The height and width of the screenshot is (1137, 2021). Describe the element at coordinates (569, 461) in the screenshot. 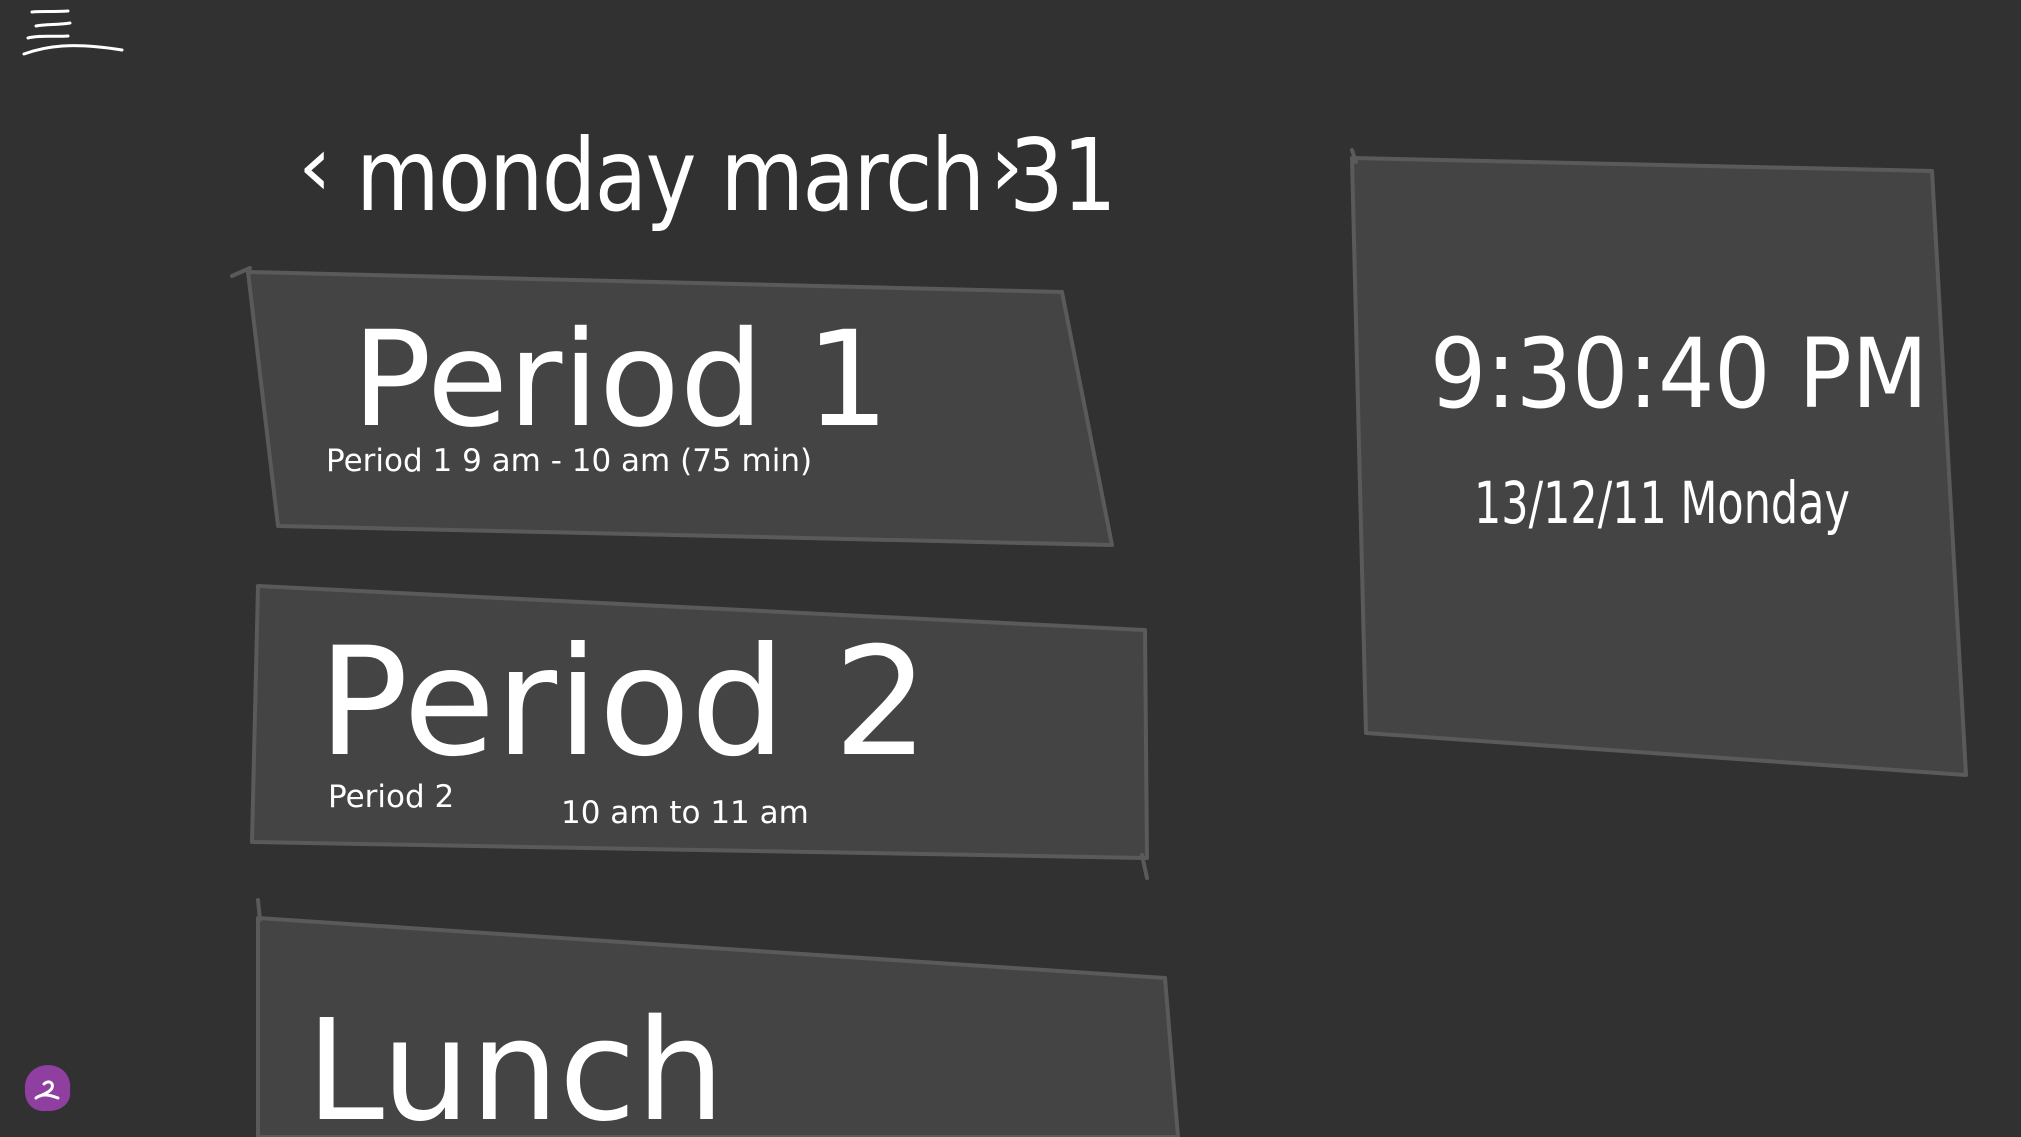

I see `period-1-detail: Period 1 9 am - 10 am (75 min)` at that location.